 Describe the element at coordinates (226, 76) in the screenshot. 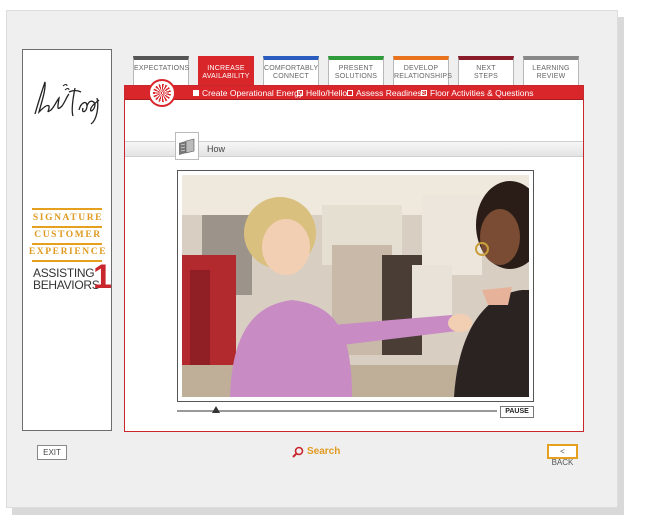

I see `tab-label: AVAILABILITY` at that location.